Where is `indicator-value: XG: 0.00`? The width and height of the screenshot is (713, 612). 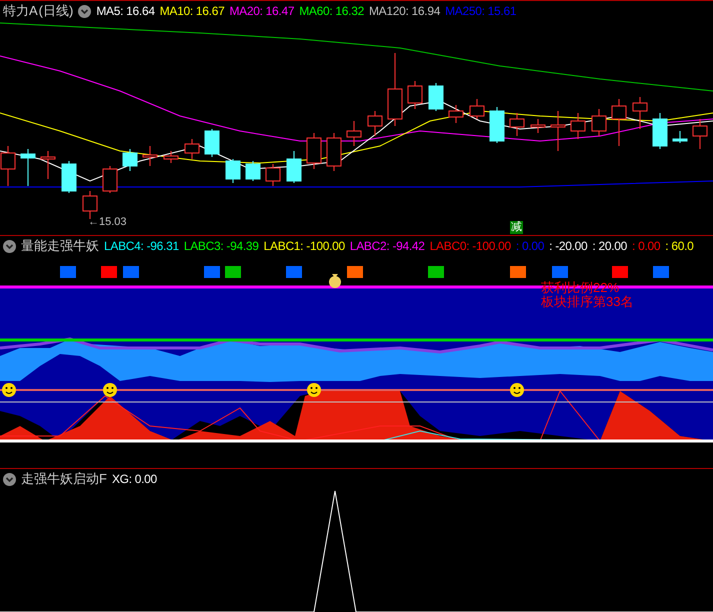
indicator-value: XG: 0.00 is located at coordinates (134, 479).